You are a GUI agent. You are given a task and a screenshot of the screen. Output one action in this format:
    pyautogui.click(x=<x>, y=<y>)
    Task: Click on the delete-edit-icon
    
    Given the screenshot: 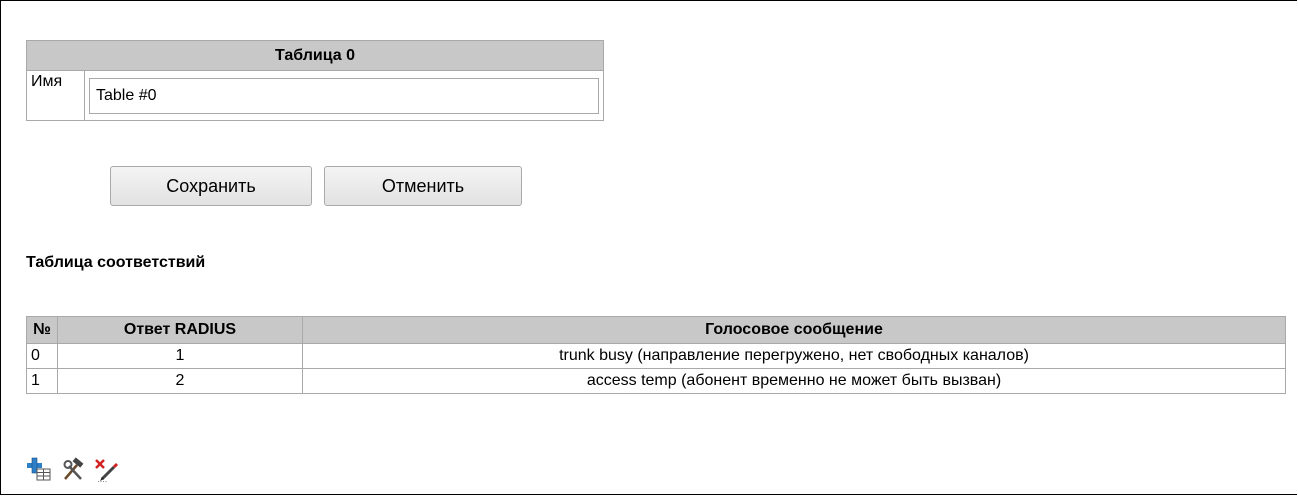 What is the action you would take?
    pyautogui.click(x=107, y=470)
    